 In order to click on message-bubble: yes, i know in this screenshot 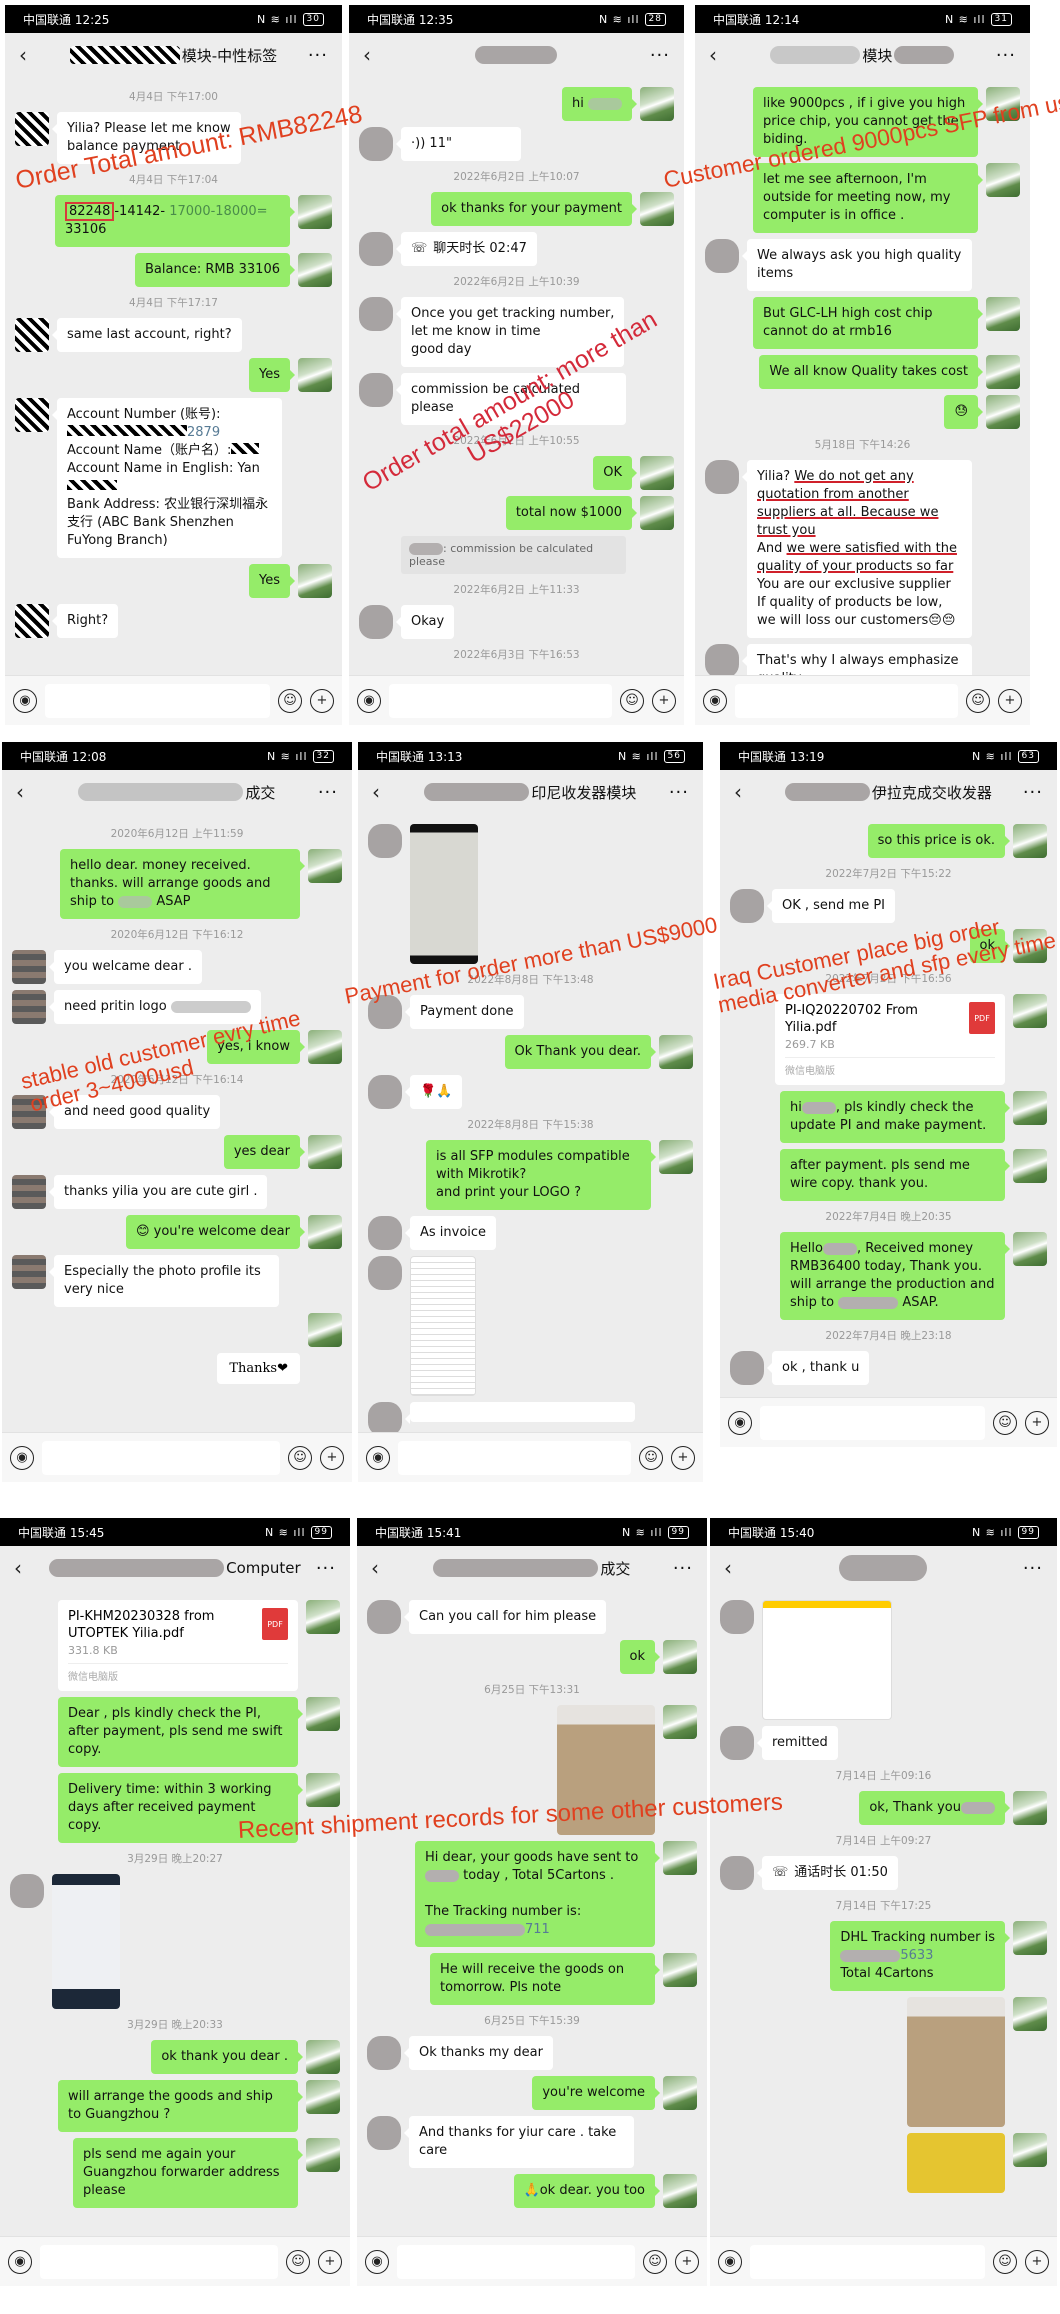, I will do `click(256, 1047)`.